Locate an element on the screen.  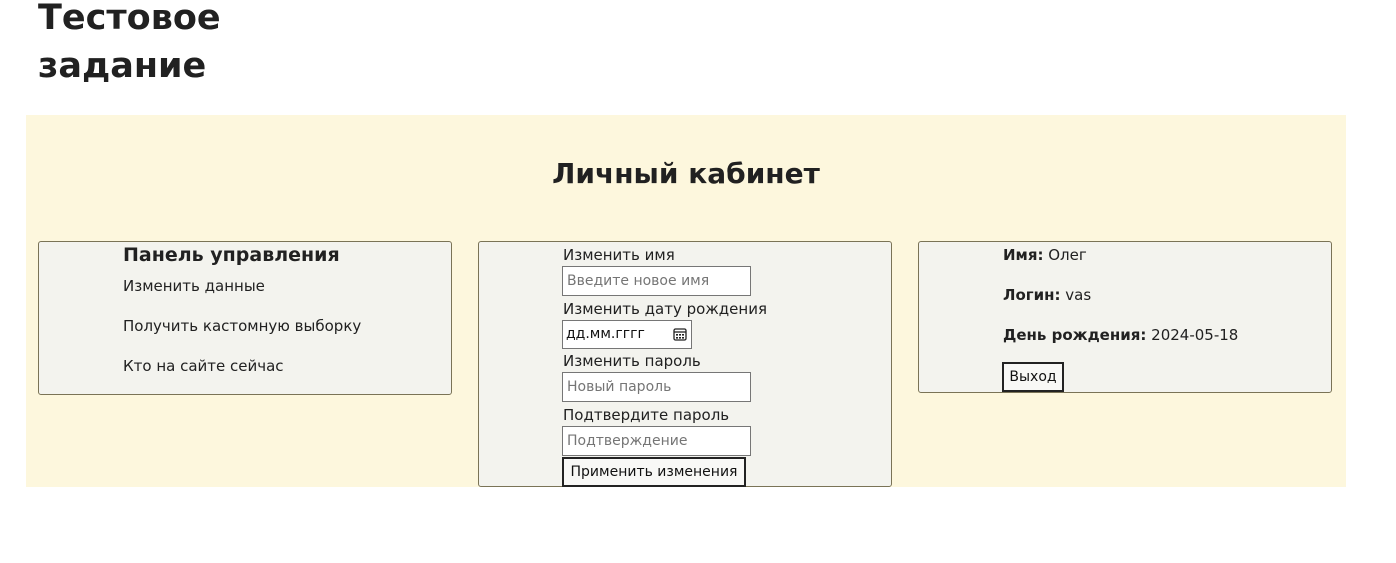
birthdate-input: дд.мм.гггг is located at coordinates (627, 334).